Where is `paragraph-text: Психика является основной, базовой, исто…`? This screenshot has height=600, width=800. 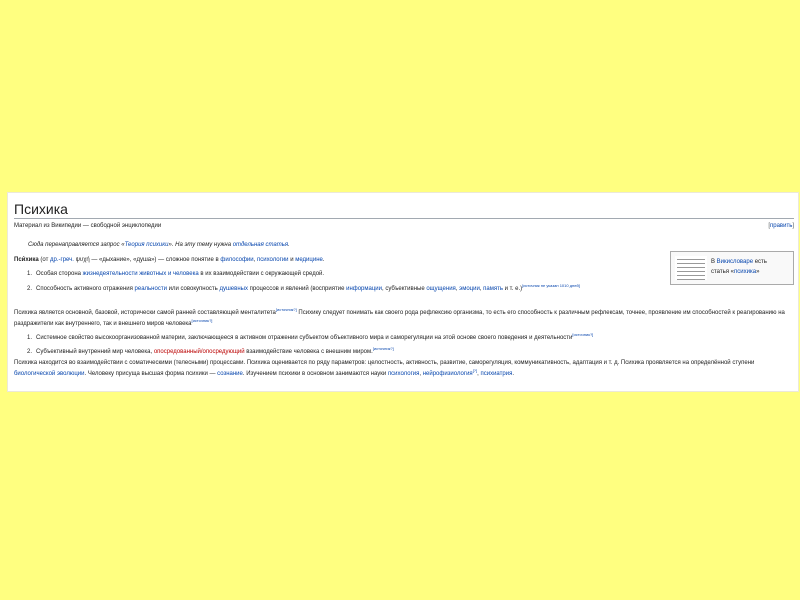 paragraph-text: Психика является основной, базовой, исто… is located at coordinates (145, 313).